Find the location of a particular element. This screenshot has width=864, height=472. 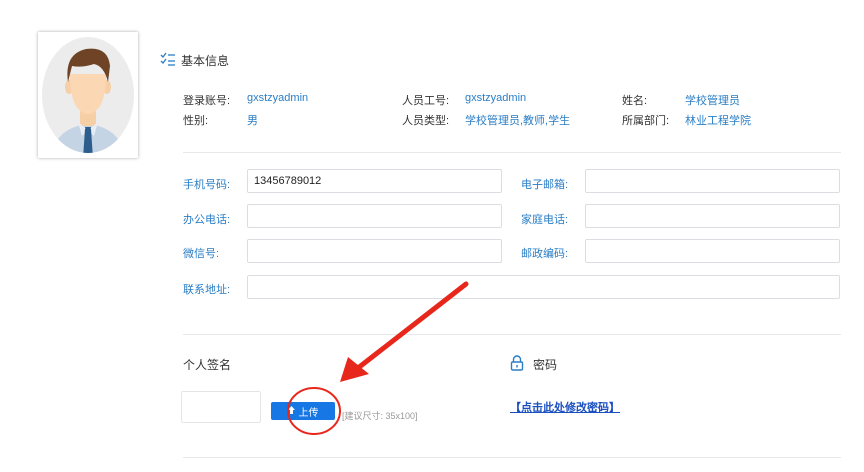

change-password-link: 【点击此处修改密码】 is located at coordinates (565, 407).